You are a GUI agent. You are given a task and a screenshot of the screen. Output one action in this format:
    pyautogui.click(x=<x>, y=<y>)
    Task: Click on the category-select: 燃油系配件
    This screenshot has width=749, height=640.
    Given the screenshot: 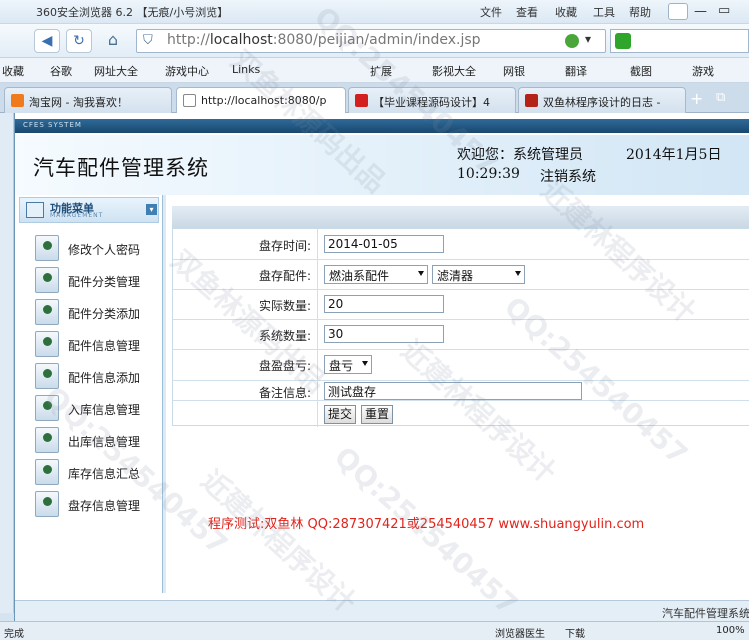 What is the action you would take?
    pyautogui.click(x=376, y=274)
    